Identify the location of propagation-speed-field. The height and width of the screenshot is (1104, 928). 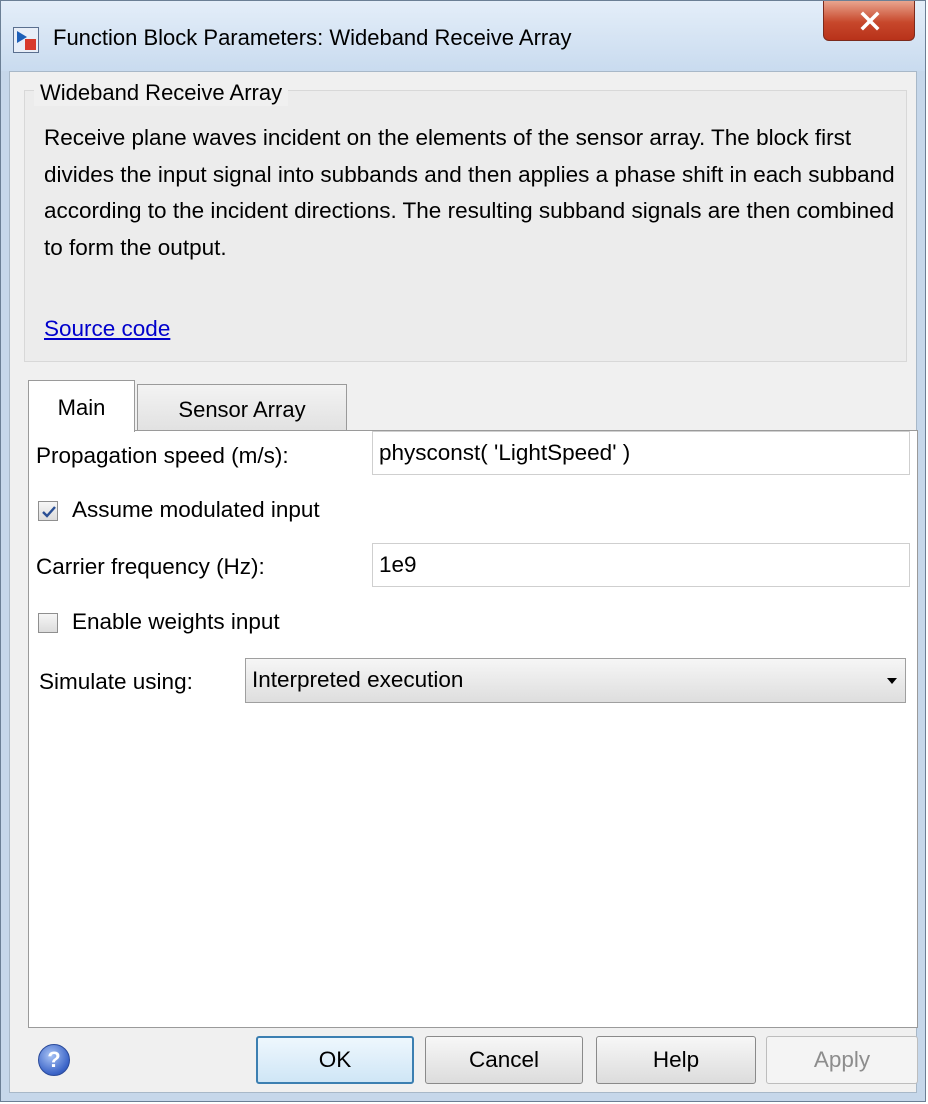
(641, 453).